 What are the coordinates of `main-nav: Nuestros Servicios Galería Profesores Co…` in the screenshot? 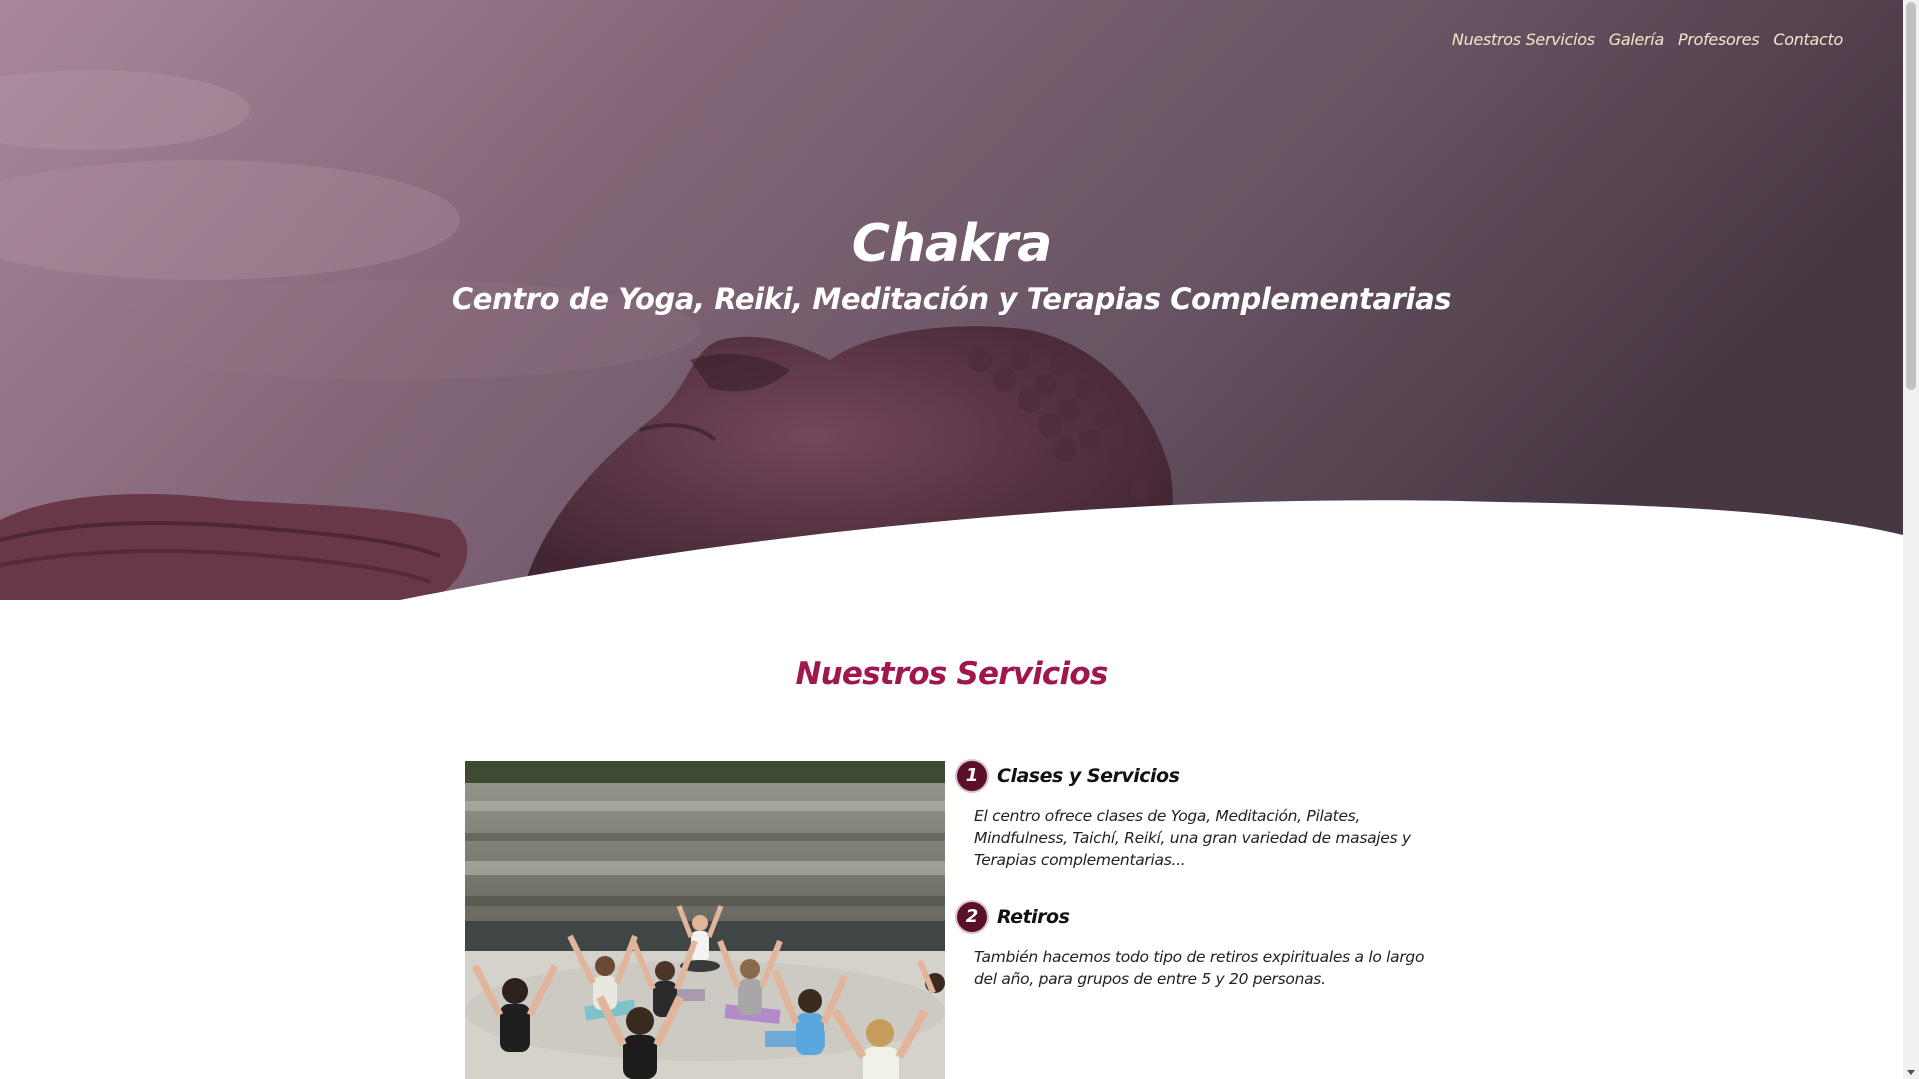 It's located at (1647, 39).